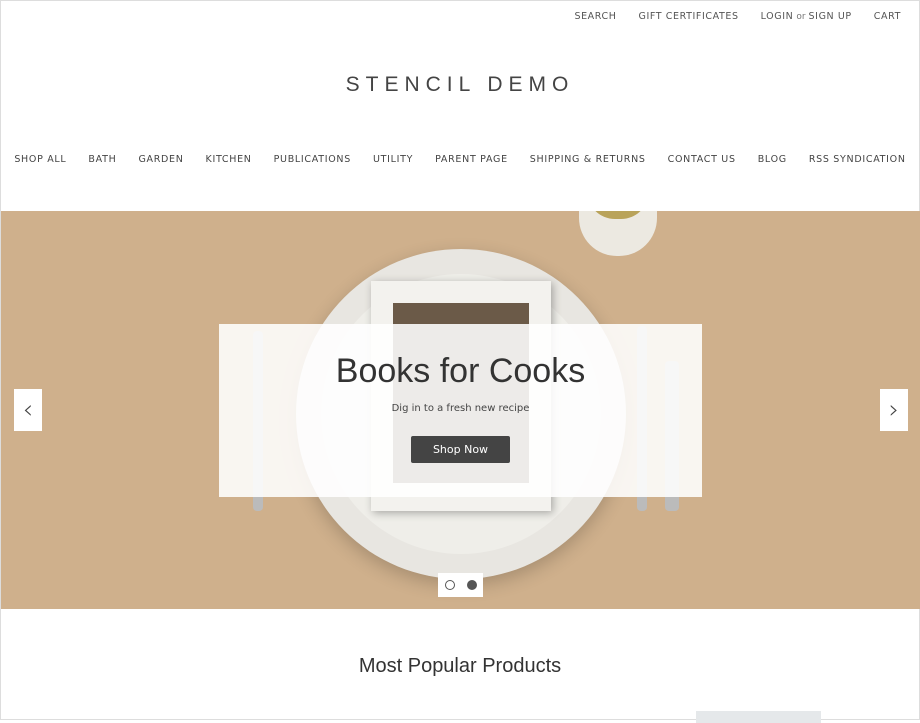  Describe the element at coordinates (857, 159) in the screenshot. I see `nav-item: RSS SYNDICATION` at that location.